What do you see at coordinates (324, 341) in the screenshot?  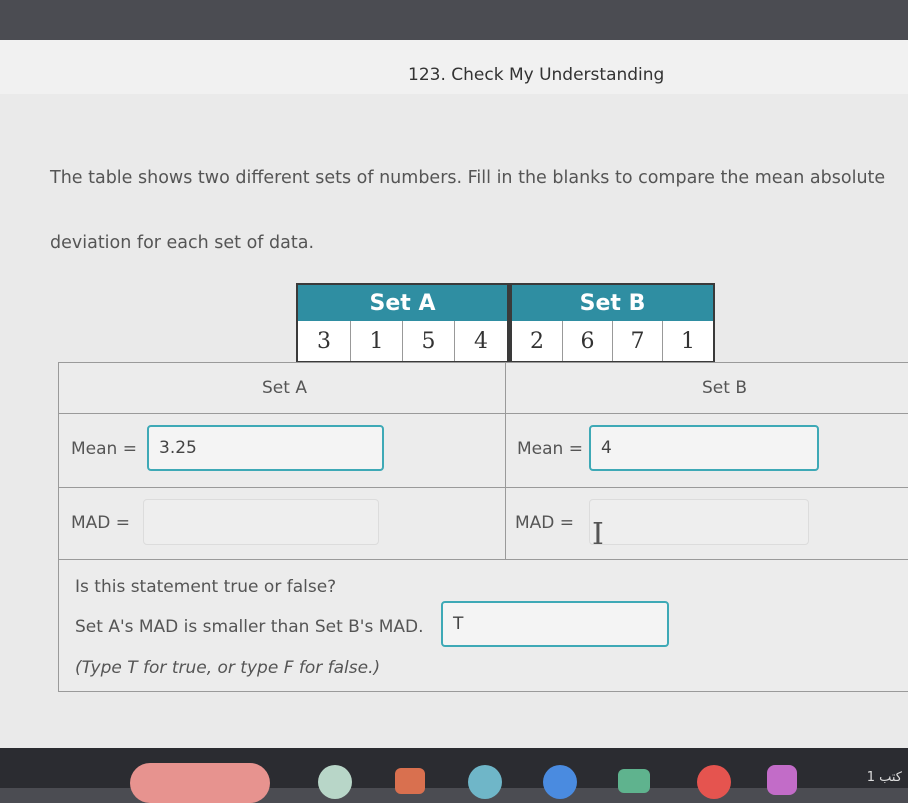 I see `set-a-value: 3` at bounding box center [324, 341].